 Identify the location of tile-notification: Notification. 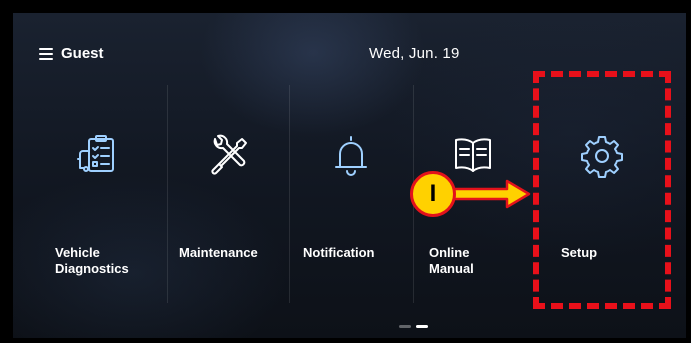
(351, 195).